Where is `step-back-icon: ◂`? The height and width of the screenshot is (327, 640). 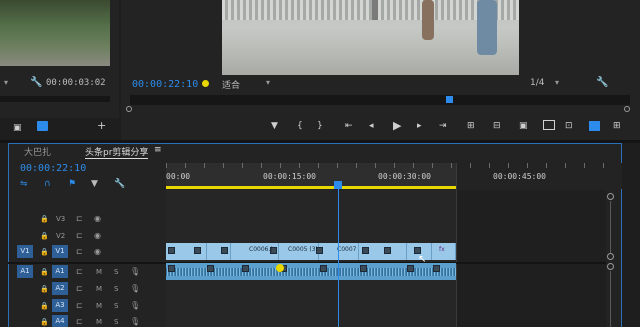
step-back-icon: ◂ is located at coordinates (371, 126).